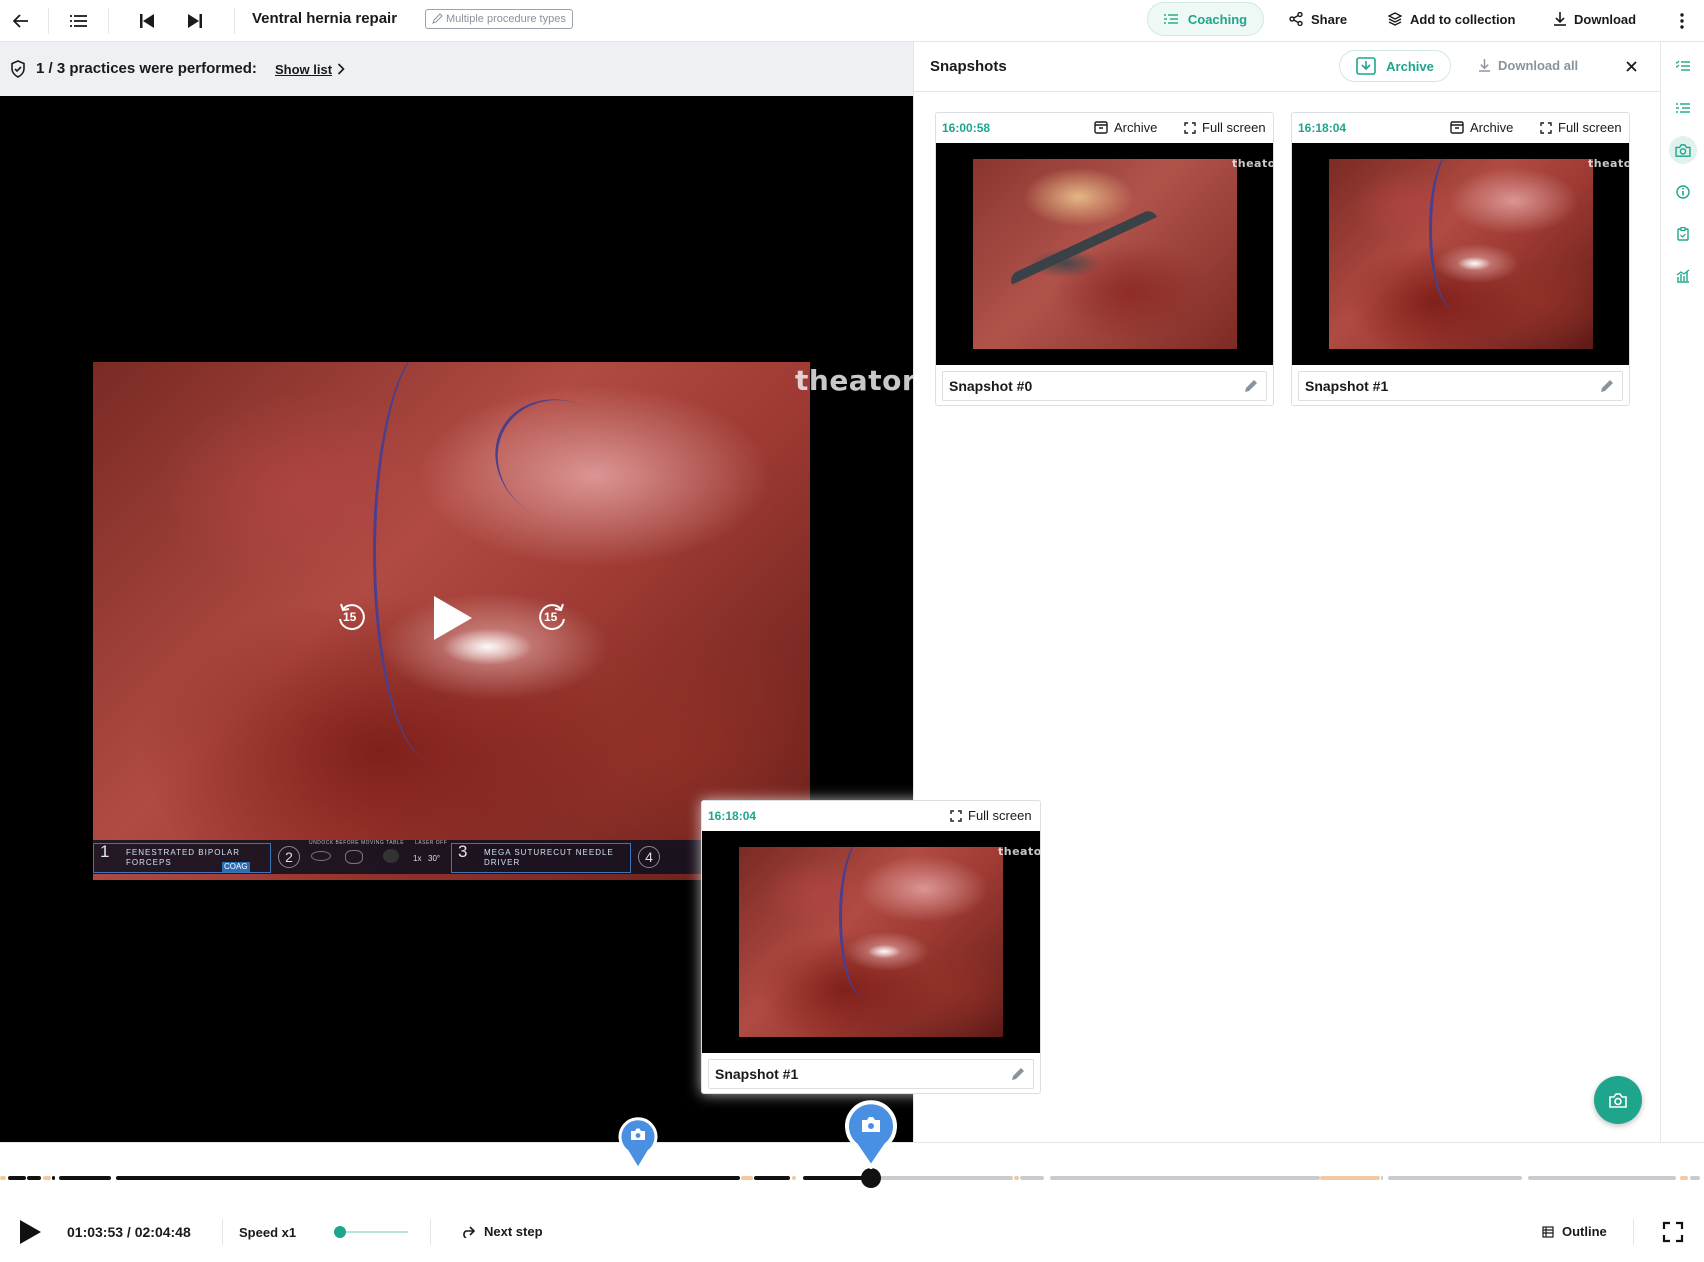  What do you see at coordinates (501, 1231) in the screenshot?
I see `next-step-button: Next step` at bounding box center [501, 1231].